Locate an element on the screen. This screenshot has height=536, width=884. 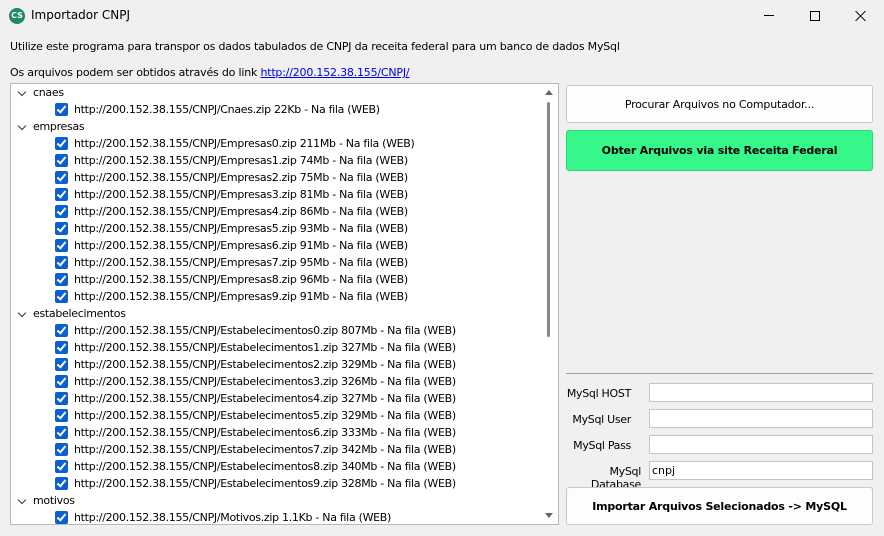
tree-group-label: estabelecimentos is located at coordinates (79, 313).